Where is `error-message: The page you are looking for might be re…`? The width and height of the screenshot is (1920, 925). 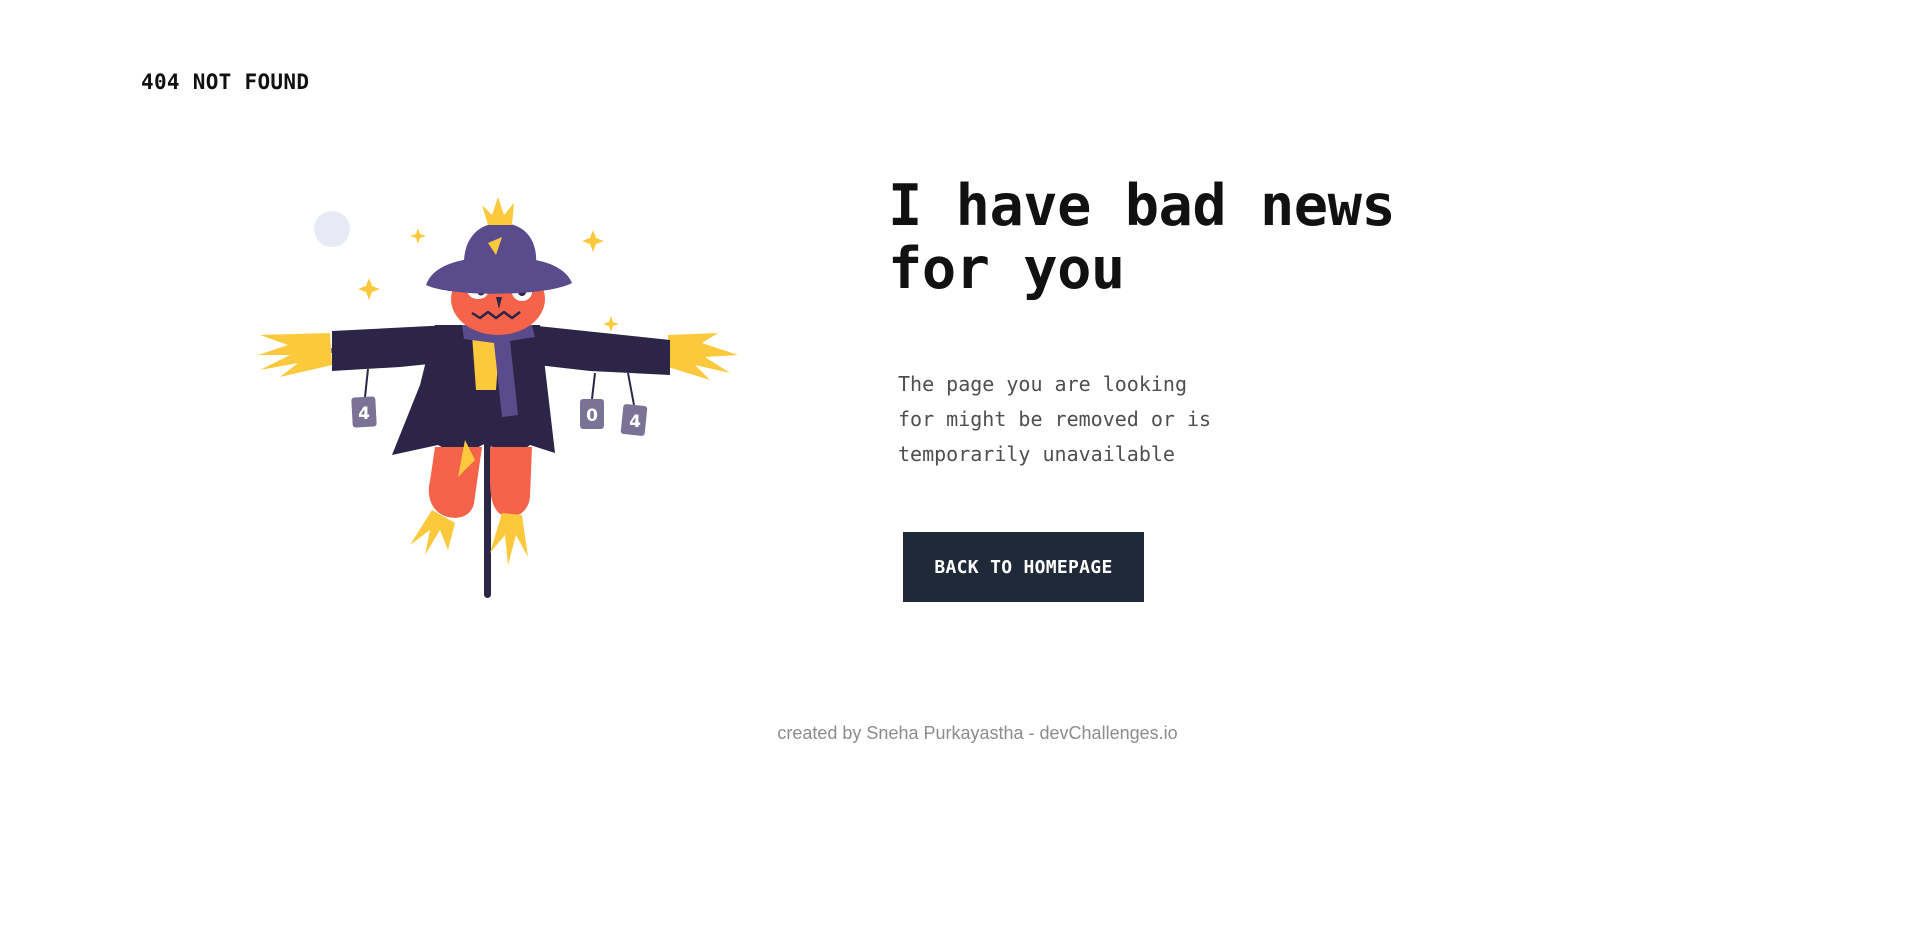
error-message: The page you are looking for might be re… is located at coordinates (1055, 419).